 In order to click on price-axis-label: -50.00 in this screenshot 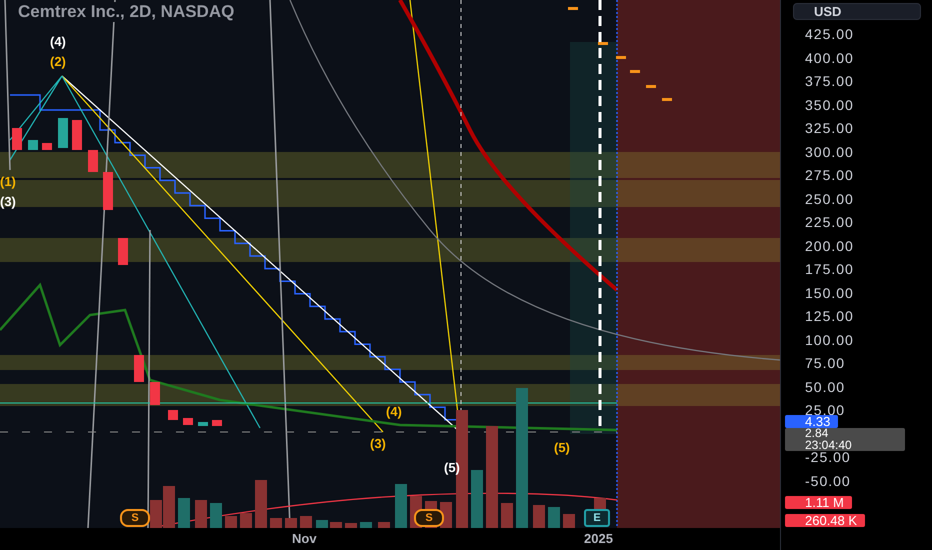, I will do `click(828, 480)`.